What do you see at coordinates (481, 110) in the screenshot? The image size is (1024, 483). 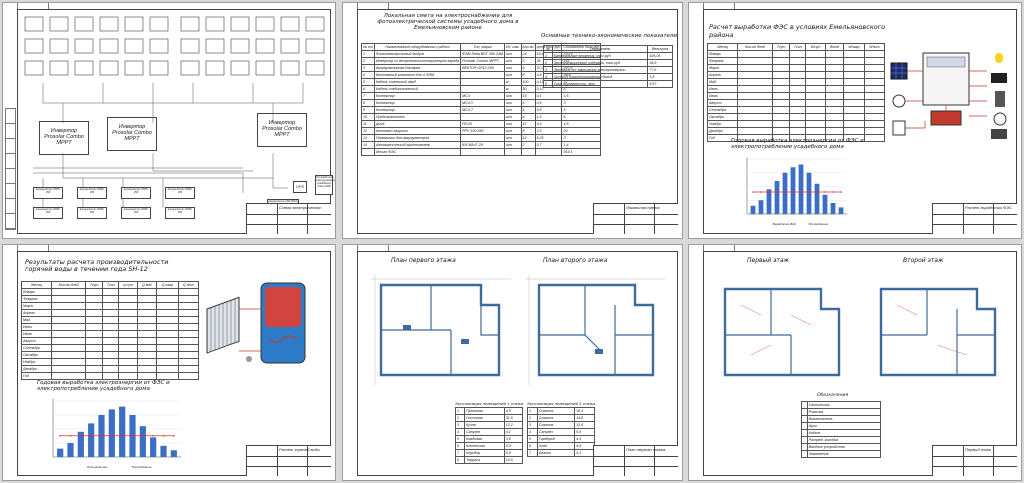 I see `table-row: 9 Коннектор MC4-T шт 6 0,5 3` at bounding box center [481, 110].